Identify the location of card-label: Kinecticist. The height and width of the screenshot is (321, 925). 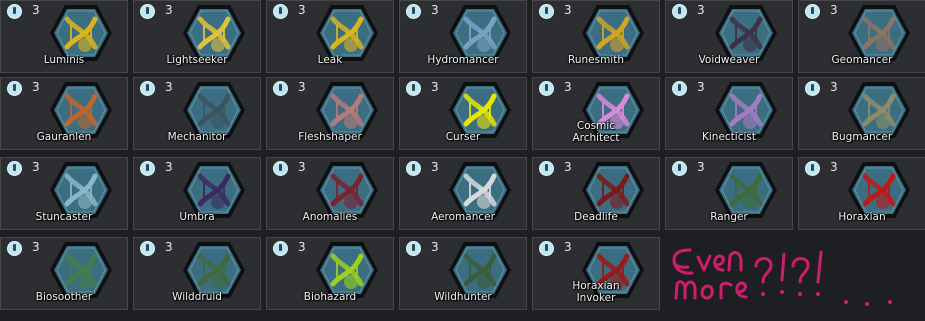
(728, 137).